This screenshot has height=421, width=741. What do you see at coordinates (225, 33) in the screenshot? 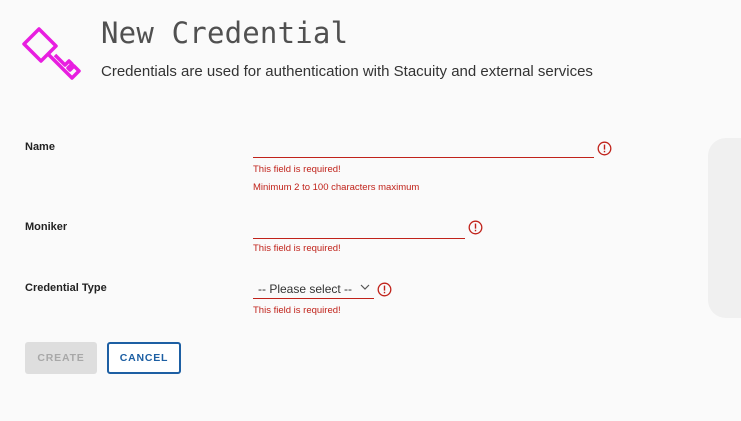
I see `page-title: New Credential` at bounding box center [225, 33].